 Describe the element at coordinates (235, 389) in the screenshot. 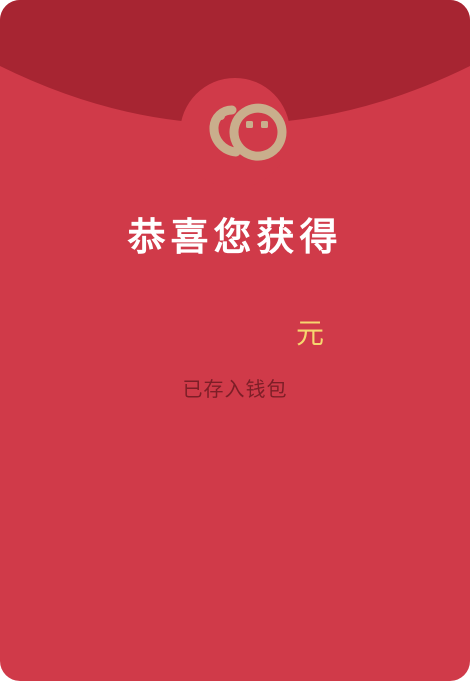

I see `deposit-status-text: 已存入钱包` at that location.